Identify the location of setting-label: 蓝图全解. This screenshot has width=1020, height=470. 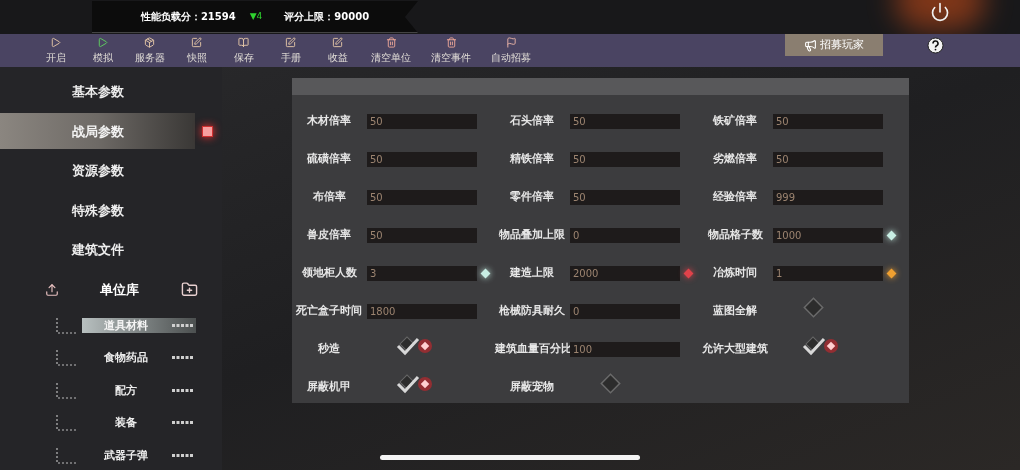
(735, 310).